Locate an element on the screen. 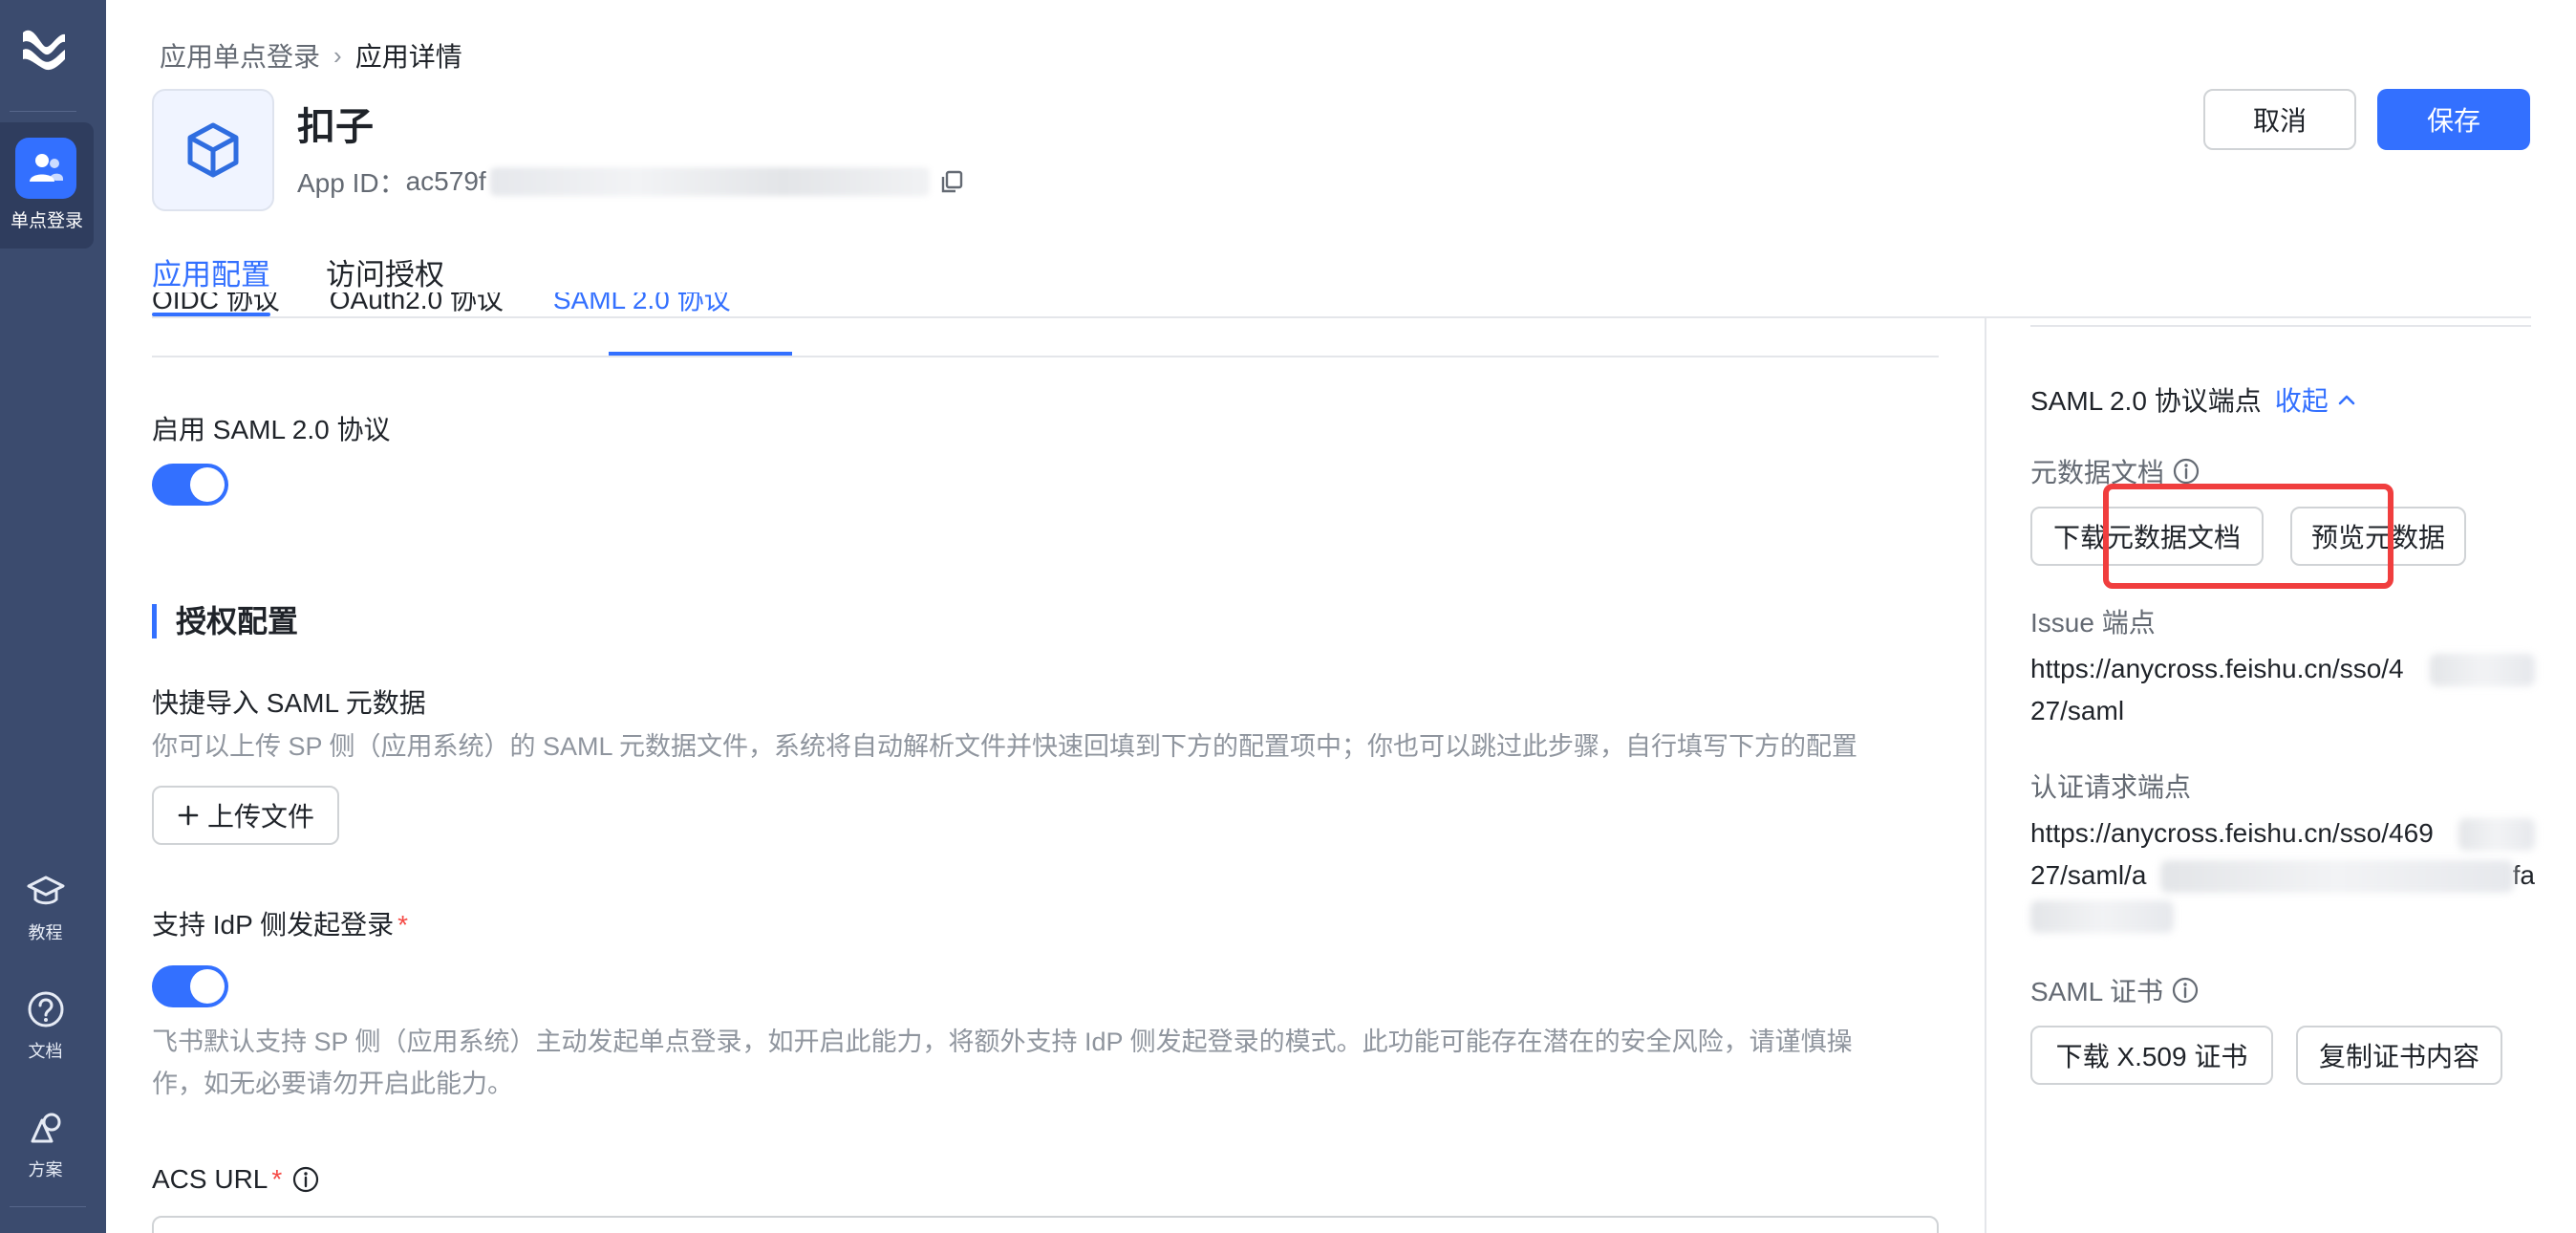 This screenshot has width=2576, height=1233. upload-file-button: 上传文件 is located at coordinates (245, 815).